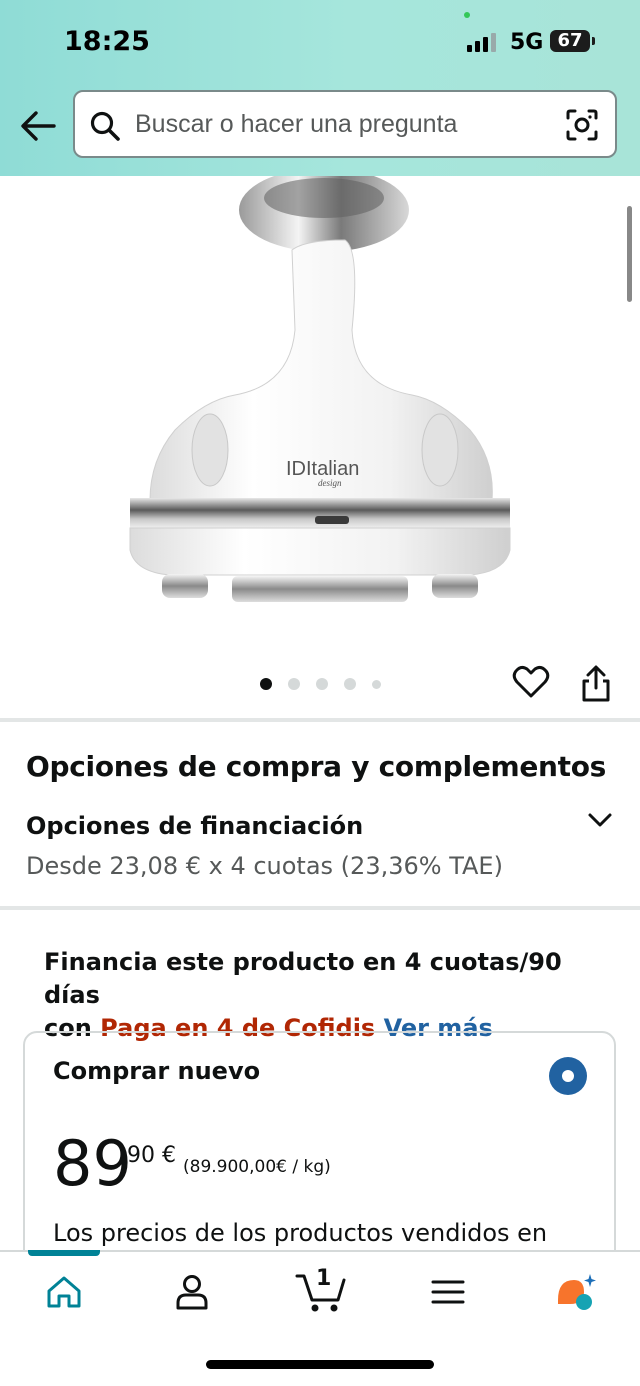  Describe the element at coordinates (320, 1364) in the screenshot. I see `home-indicator` at that location.